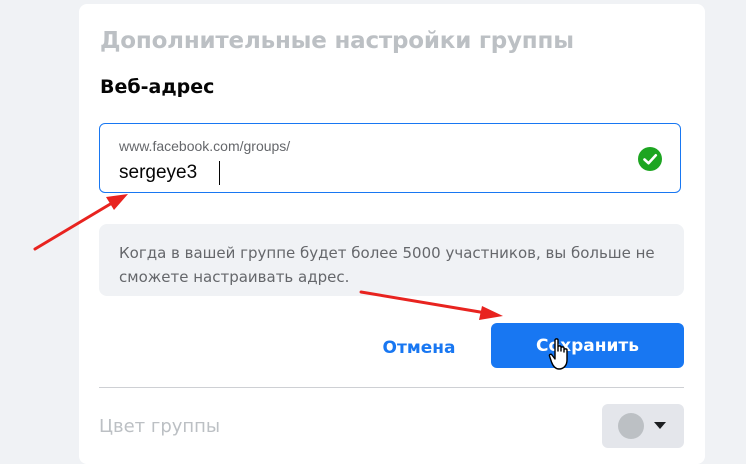 This screenshot has height=464, width=746. Describe the element at coordinates (157, 87) in the screenshot. I see `web-address-title: Веб-адрес` at that location.